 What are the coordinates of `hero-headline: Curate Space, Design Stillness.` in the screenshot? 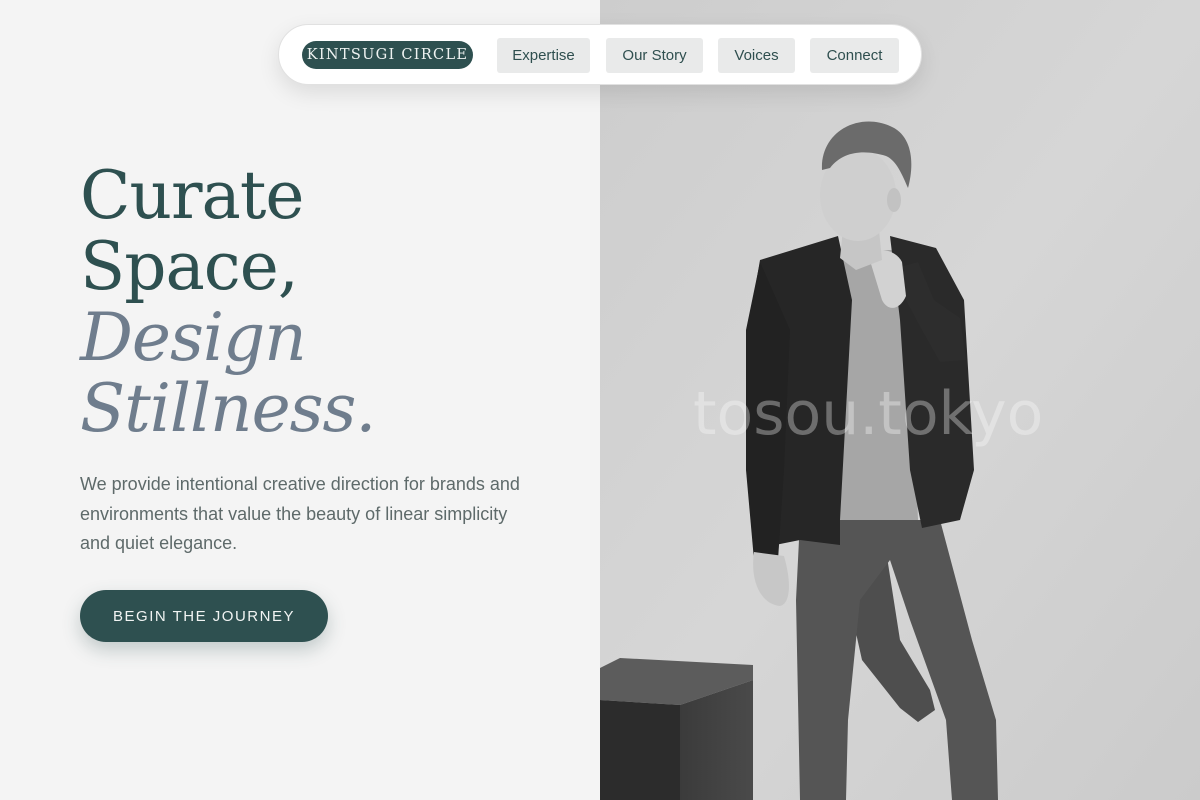 It's located at (228, 302).